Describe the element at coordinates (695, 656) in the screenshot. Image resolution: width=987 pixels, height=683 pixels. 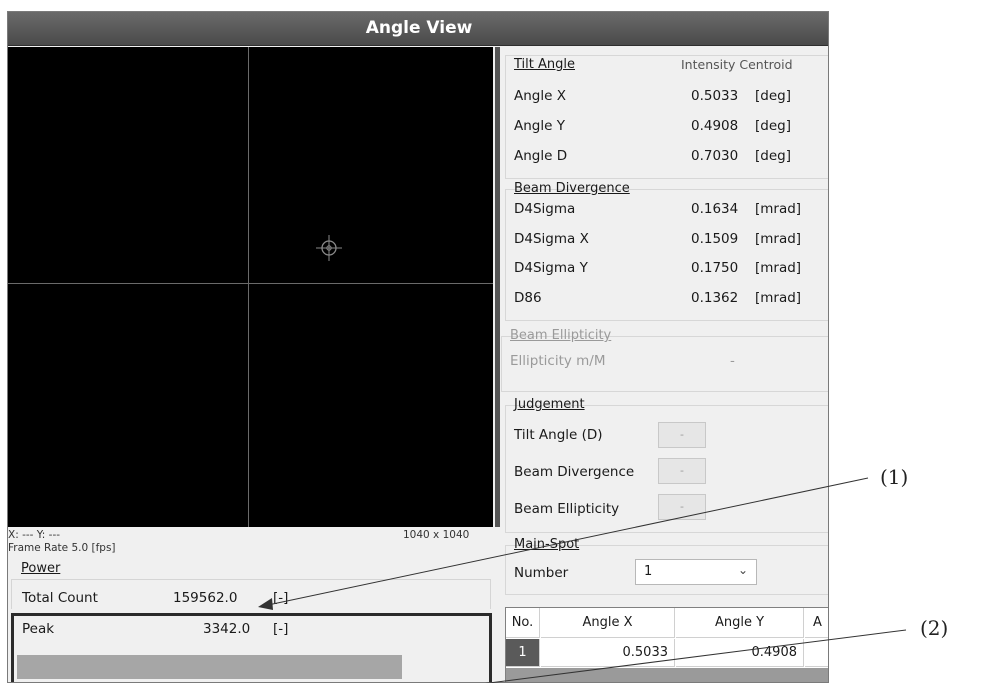
I see `callout-2-line` at that location.